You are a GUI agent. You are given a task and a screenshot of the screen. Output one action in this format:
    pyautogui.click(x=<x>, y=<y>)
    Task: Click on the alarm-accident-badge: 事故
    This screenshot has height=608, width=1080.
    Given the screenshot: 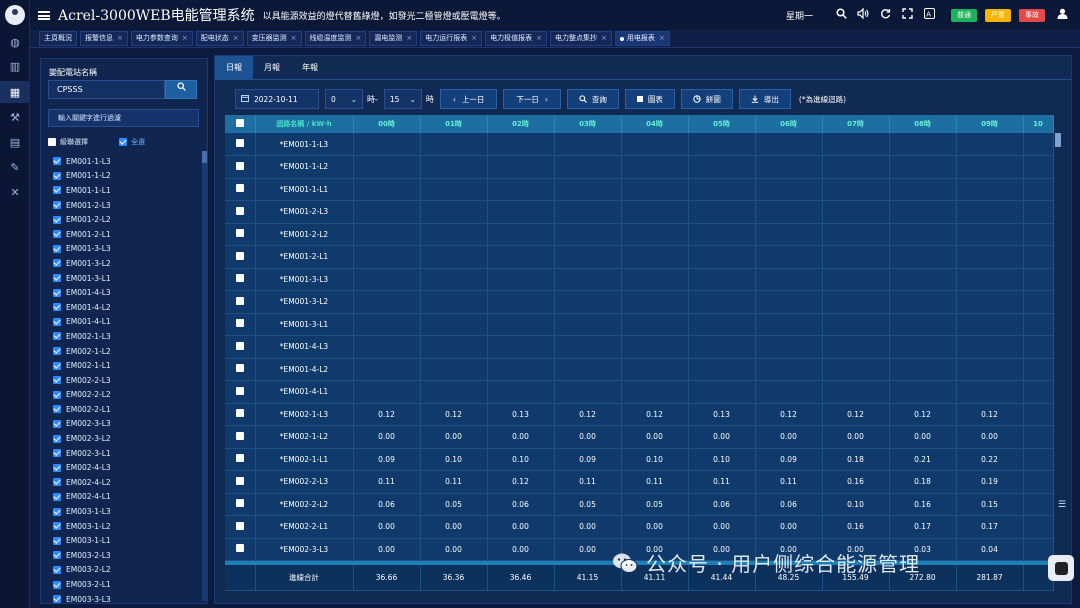 What is the action you would take?
    pyautogui.click(x=1032, y=15)
    